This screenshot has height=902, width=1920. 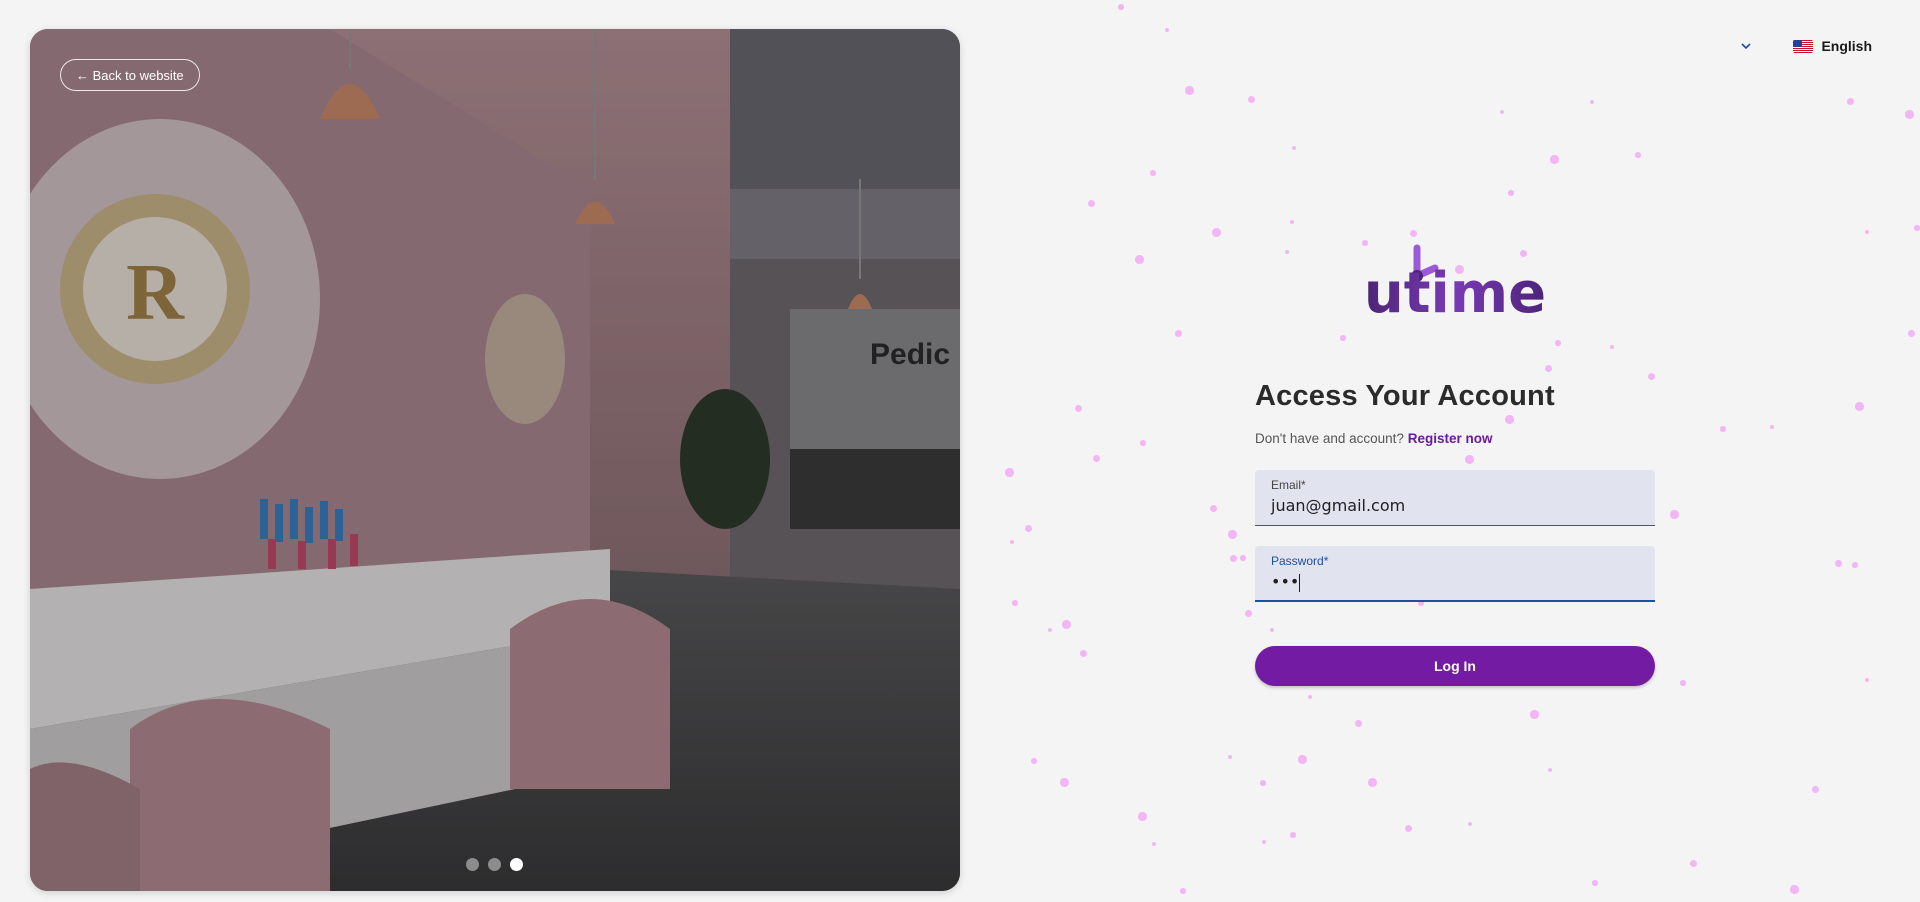 I want to click on carousel-indicators, so click(x=494, y=864).